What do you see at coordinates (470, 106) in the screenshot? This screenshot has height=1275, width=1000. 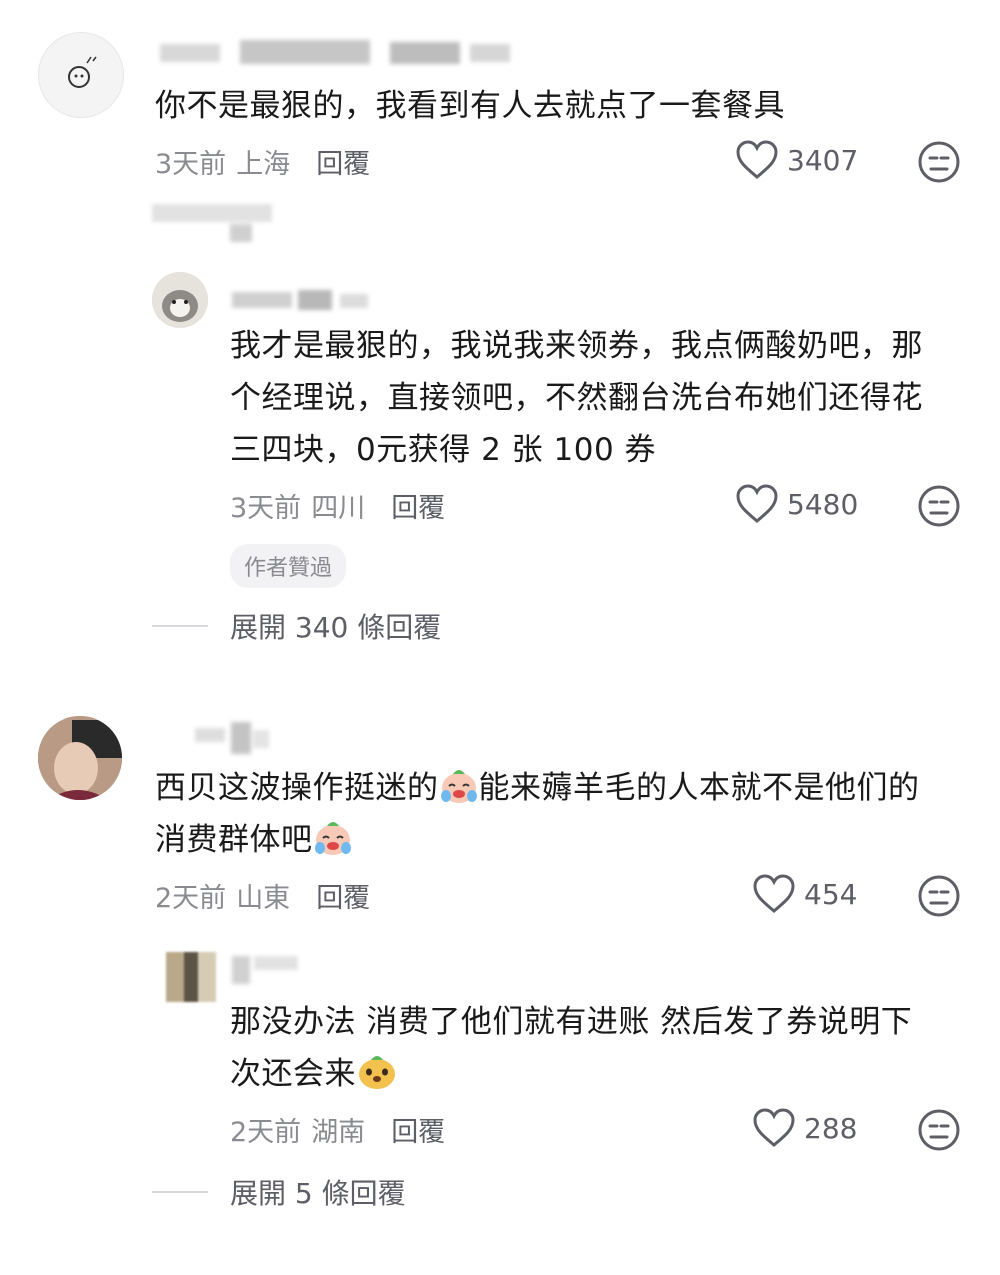 I see `comment-text: 你不是最狠的，我看到有人去就点了一套餐具` at bounding box center [470, 106].